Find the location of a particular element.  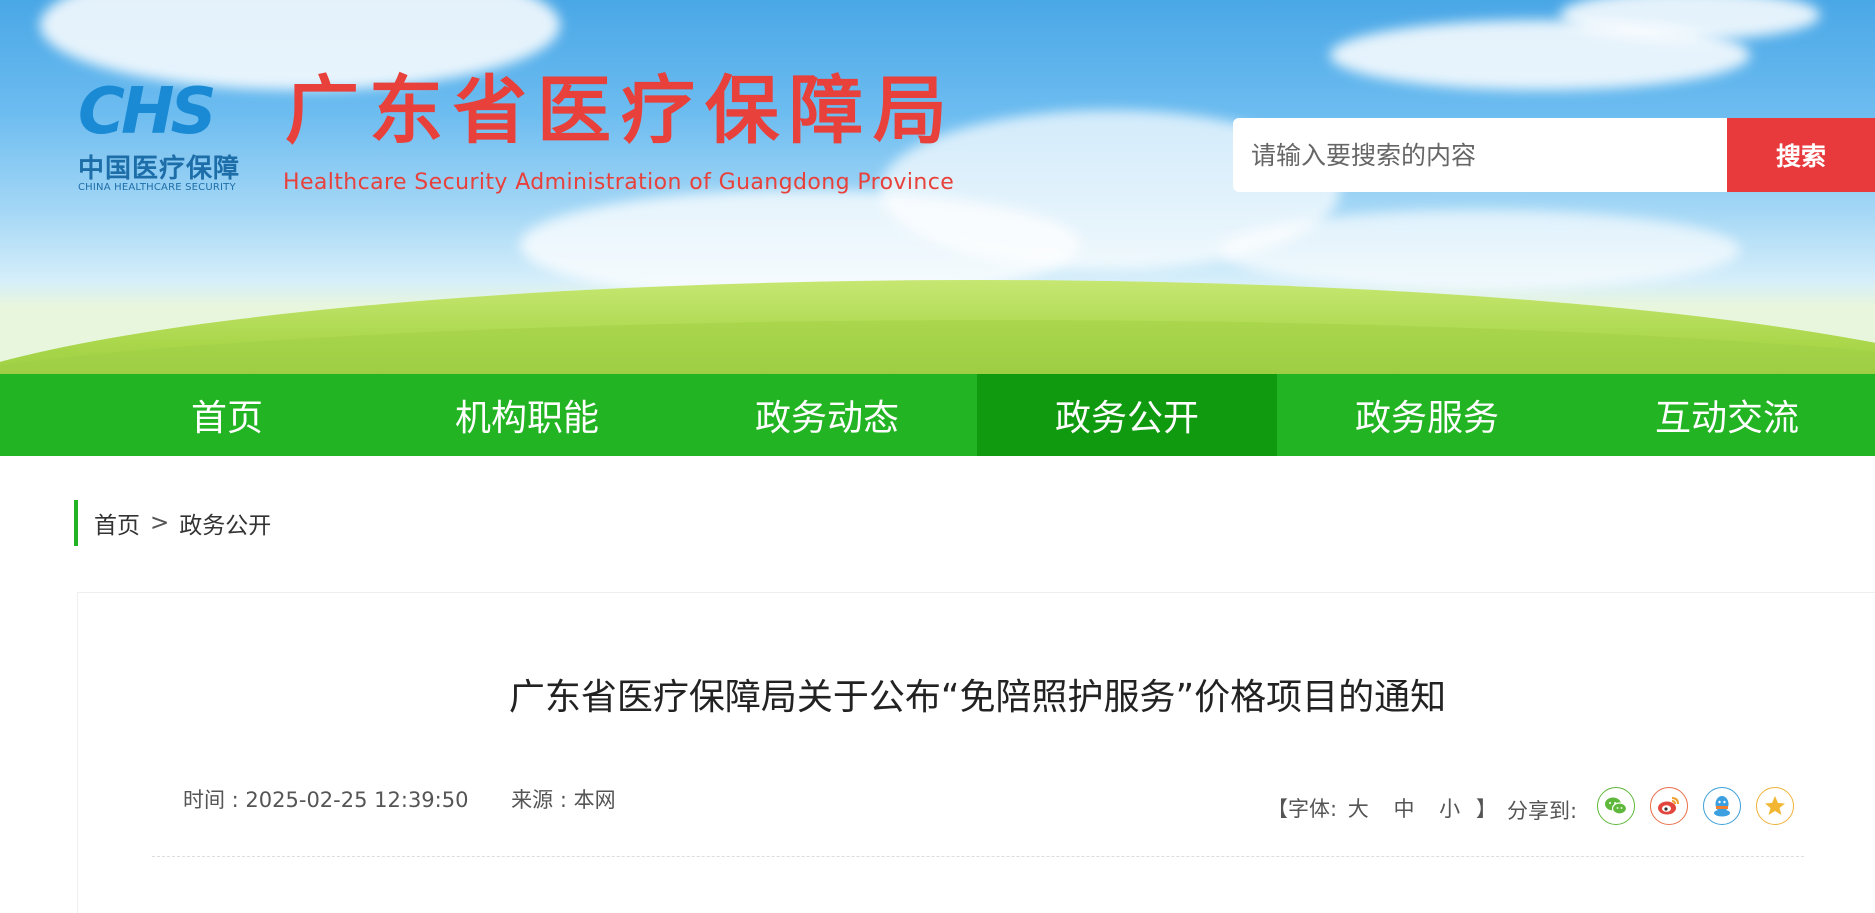

article-time: 时间 : 2025-02-25 12:39:50 is located at coordinates (326, 800).